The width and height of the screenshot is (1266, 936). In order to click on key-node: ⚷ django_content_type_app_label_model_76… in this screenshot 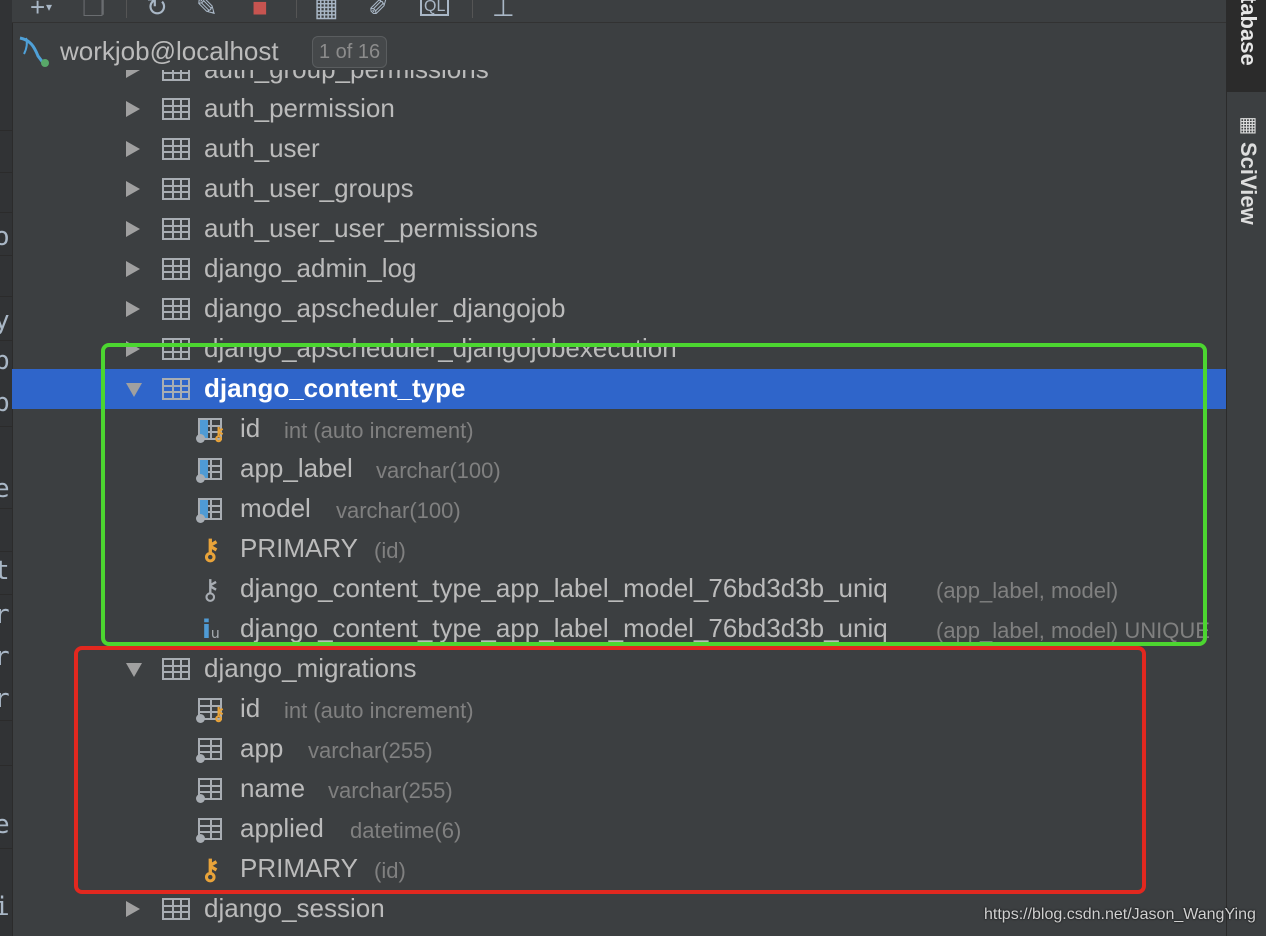, I will do `click(619, 589)`.